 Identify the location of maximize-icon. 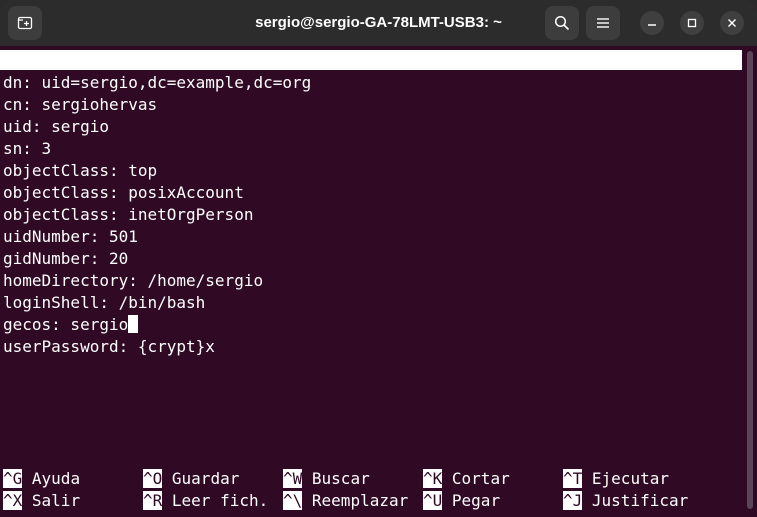
(692, 23).